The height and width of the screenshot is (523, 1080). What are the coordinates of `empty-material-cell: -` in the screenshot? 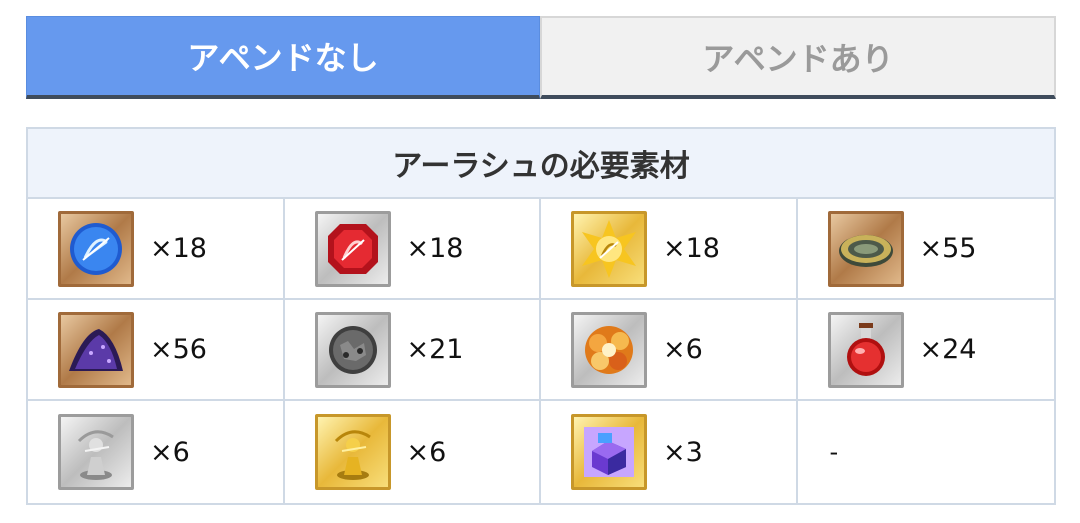 It's located at (926, 452).